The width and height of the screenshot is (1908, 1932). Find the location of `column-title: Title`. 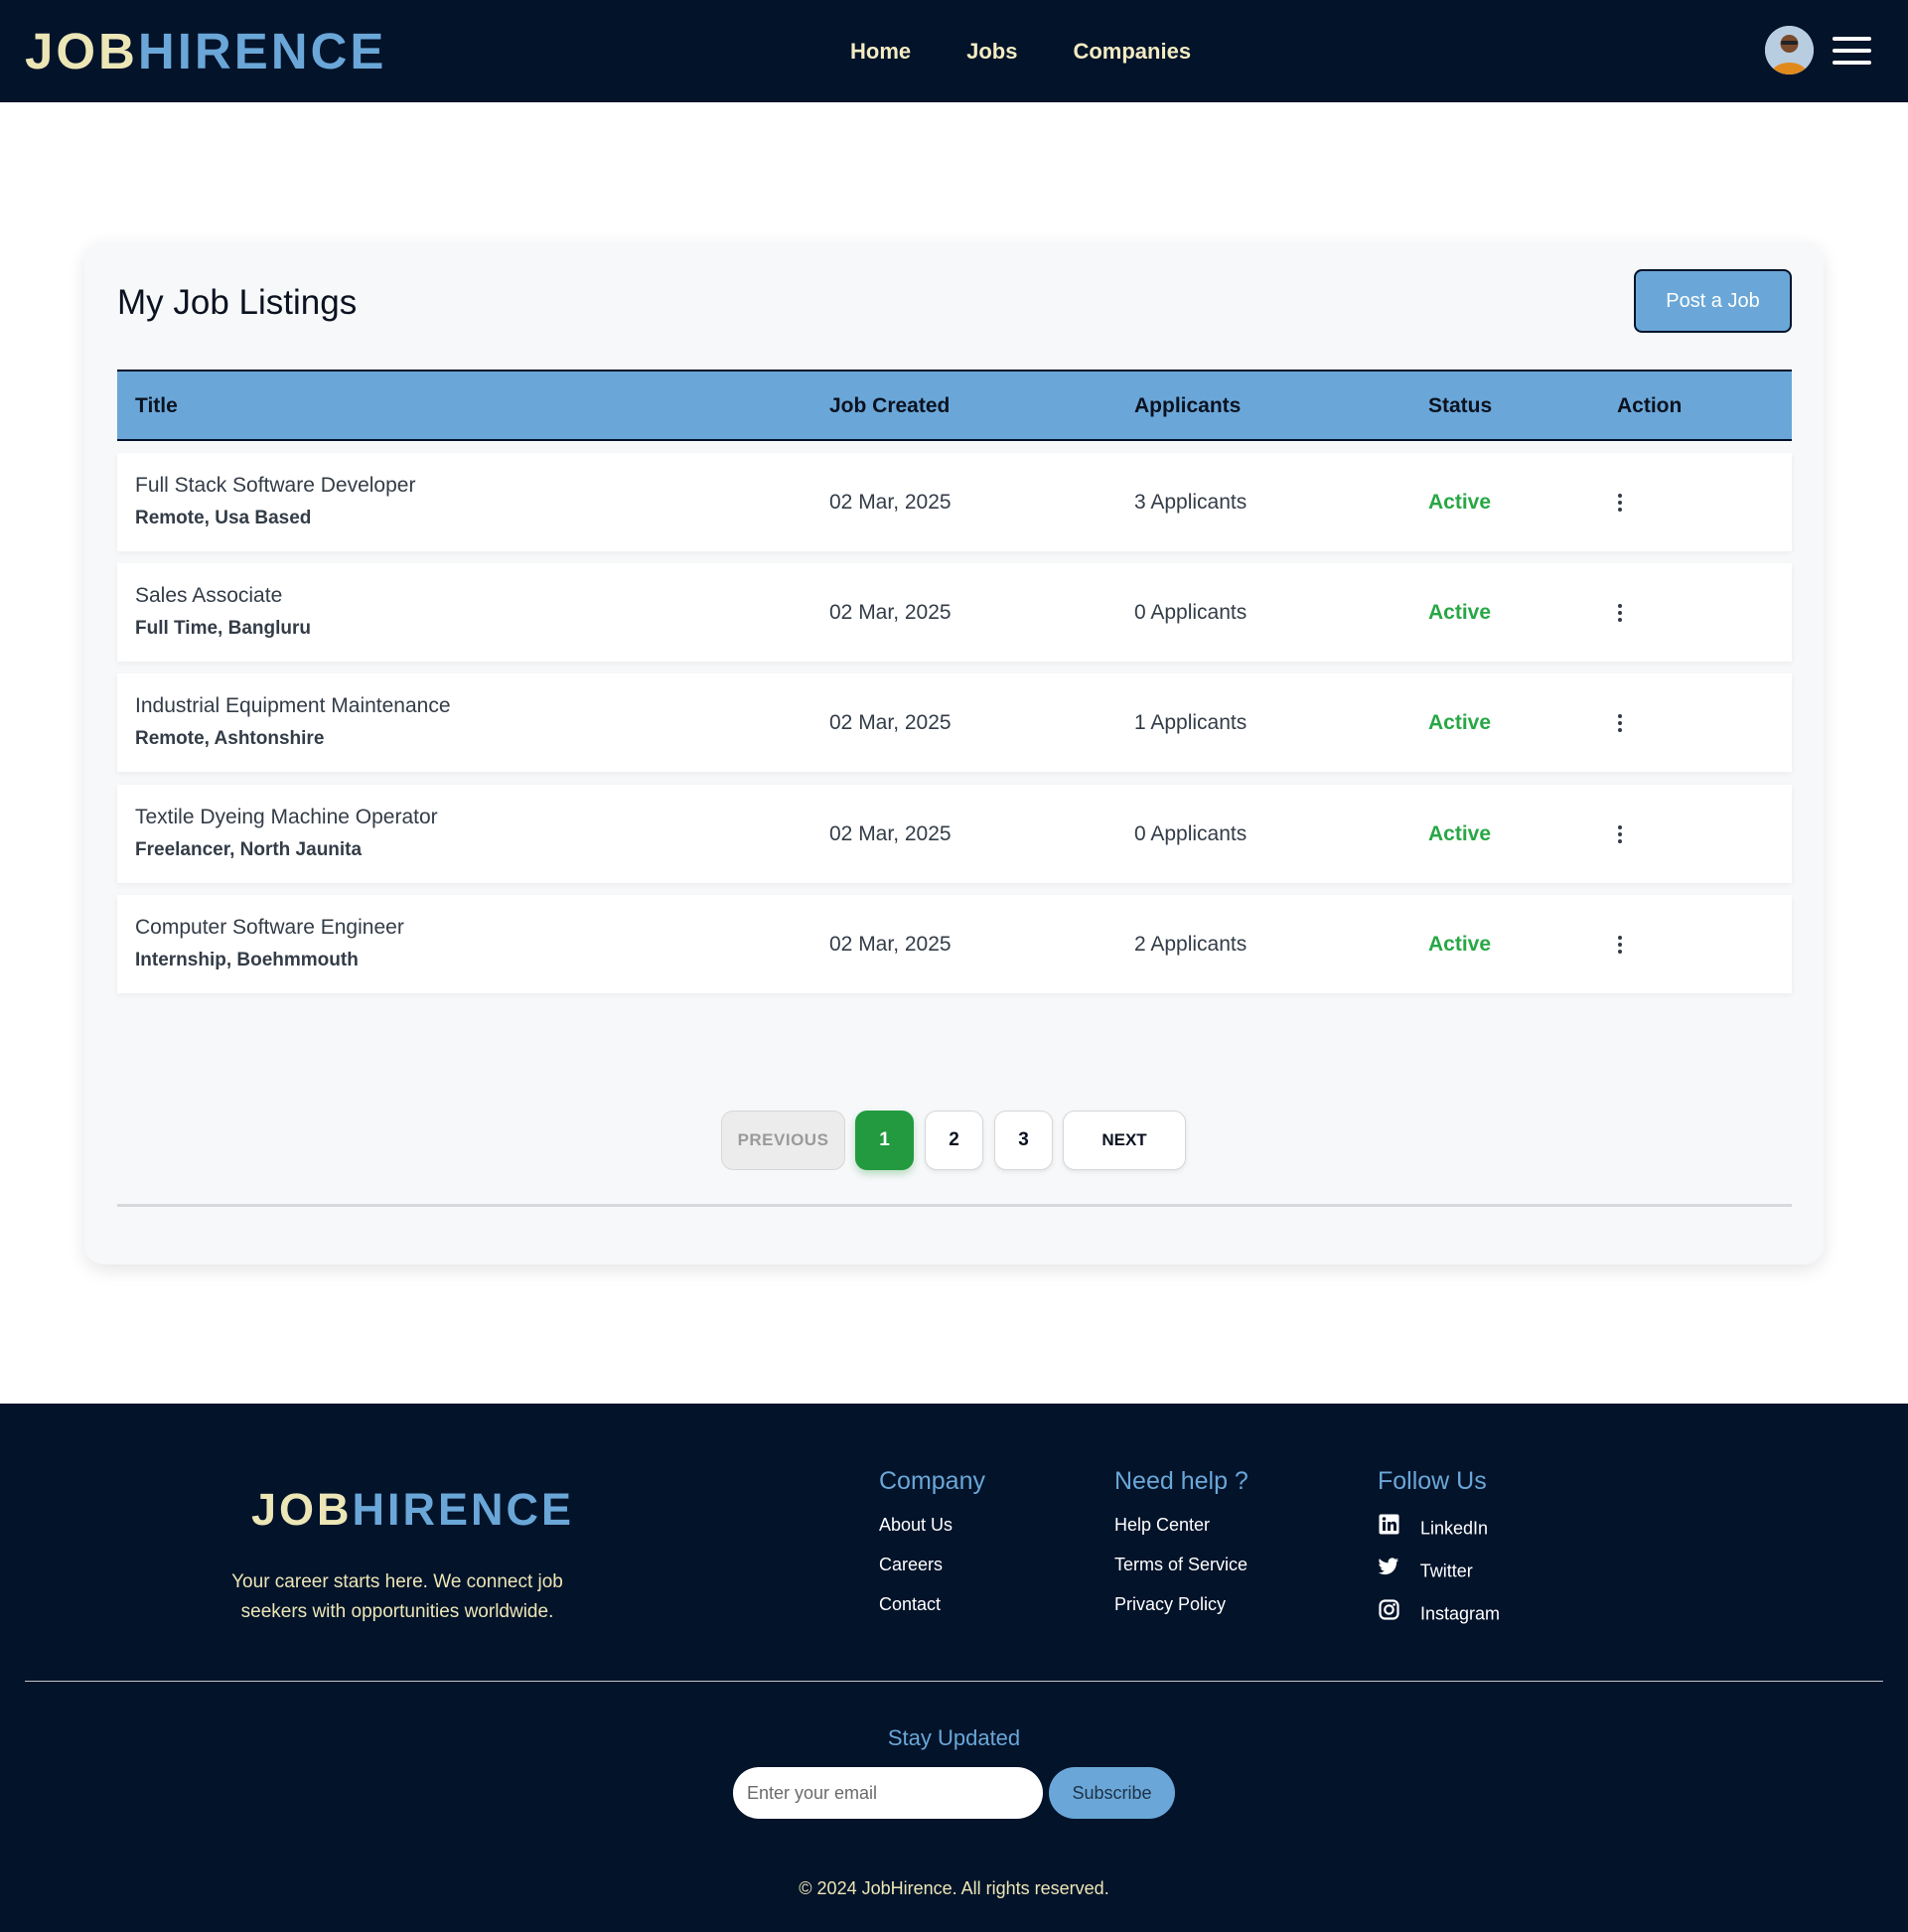

column-title: Title is located at coordinates (156, 405).